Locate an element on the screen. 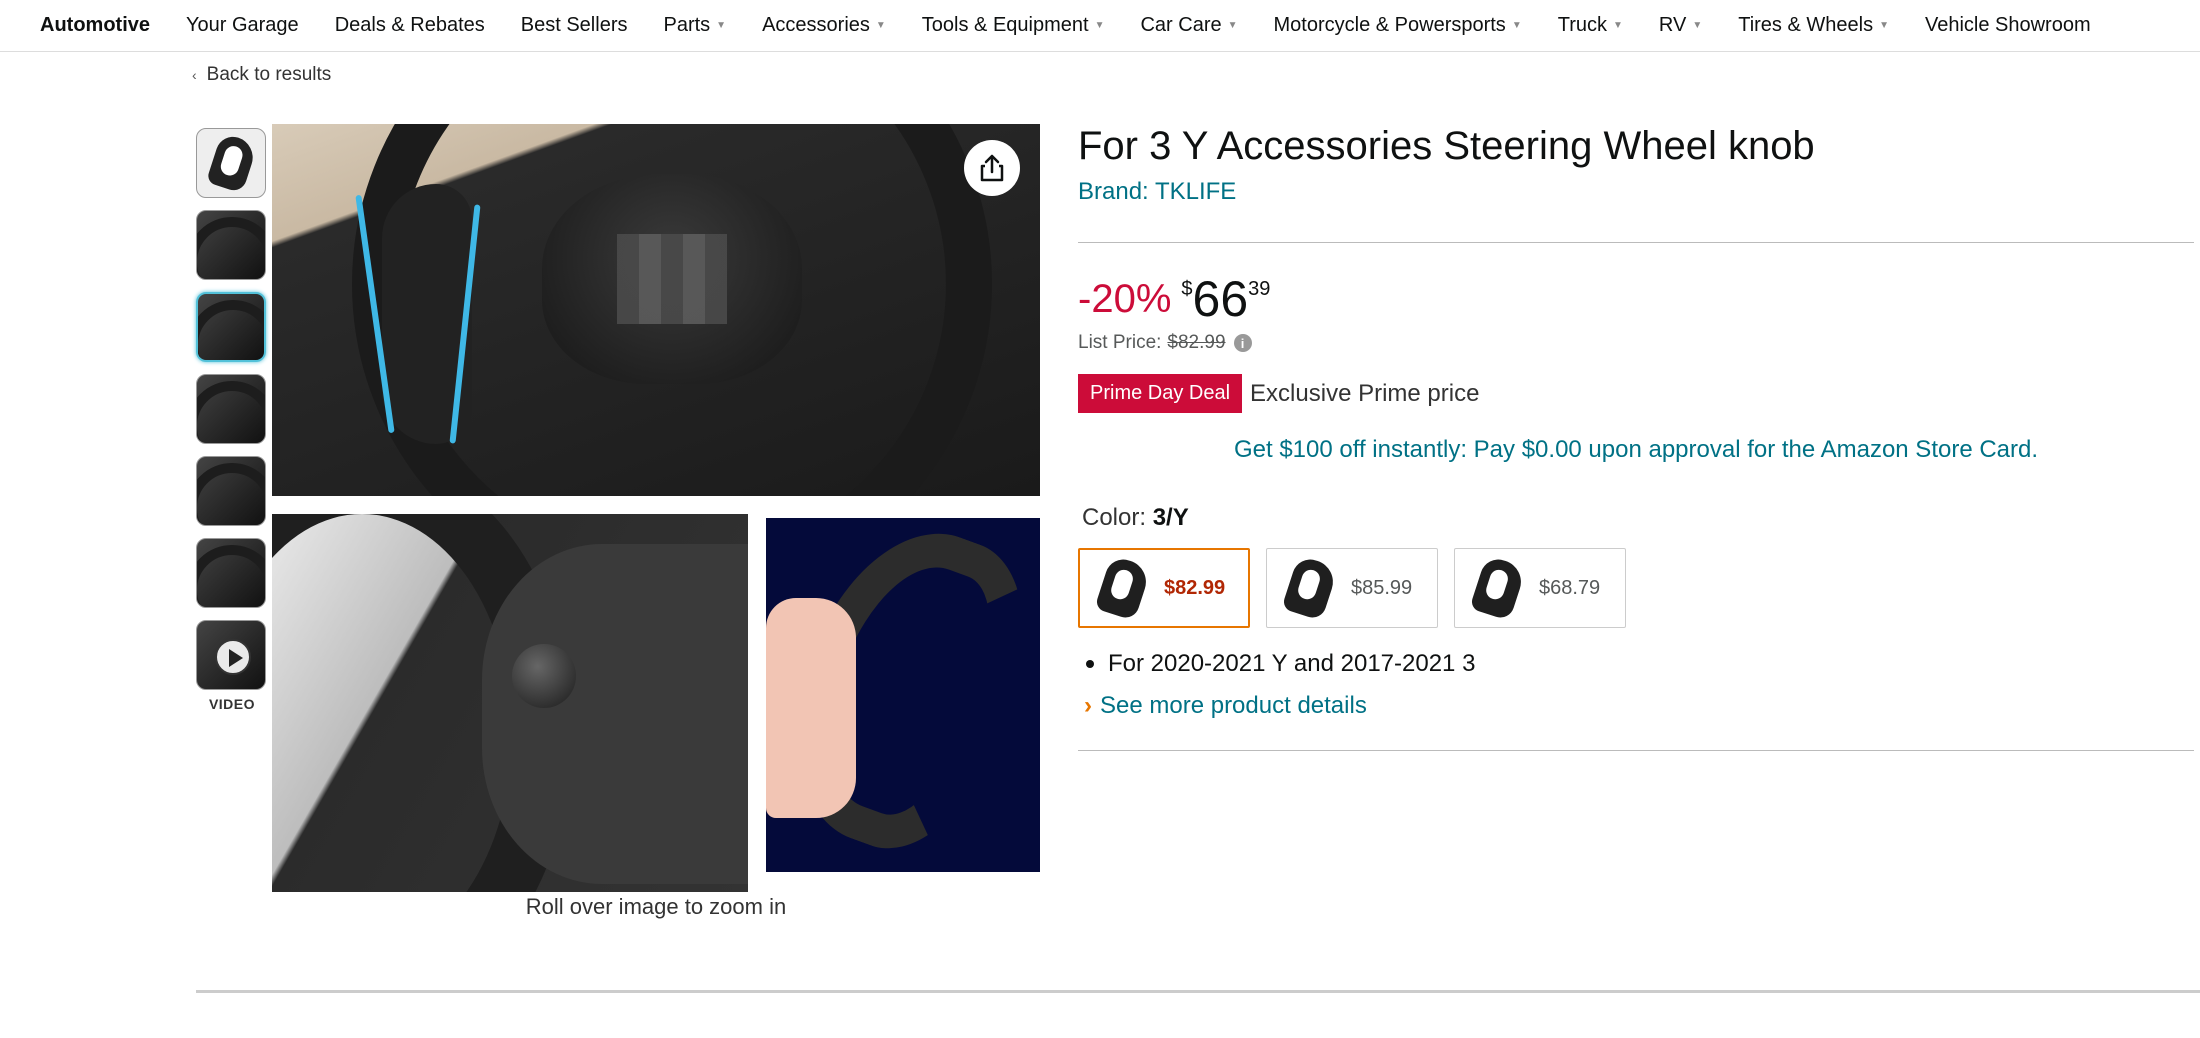  chevron-right-icon: › is located at coordinates (1088, 705).